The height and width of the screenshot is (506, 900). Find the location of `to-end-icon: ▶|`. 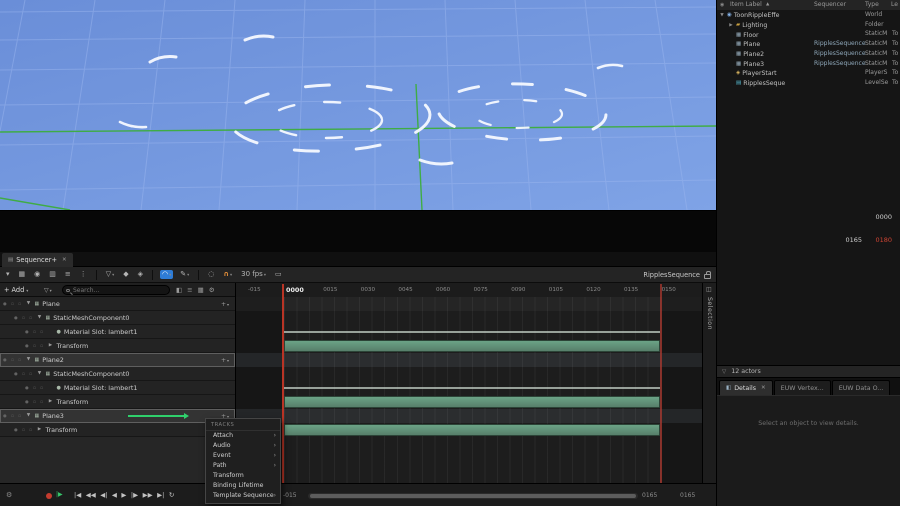

to-end-icon: ▶| is located at coordinates (160, 495).